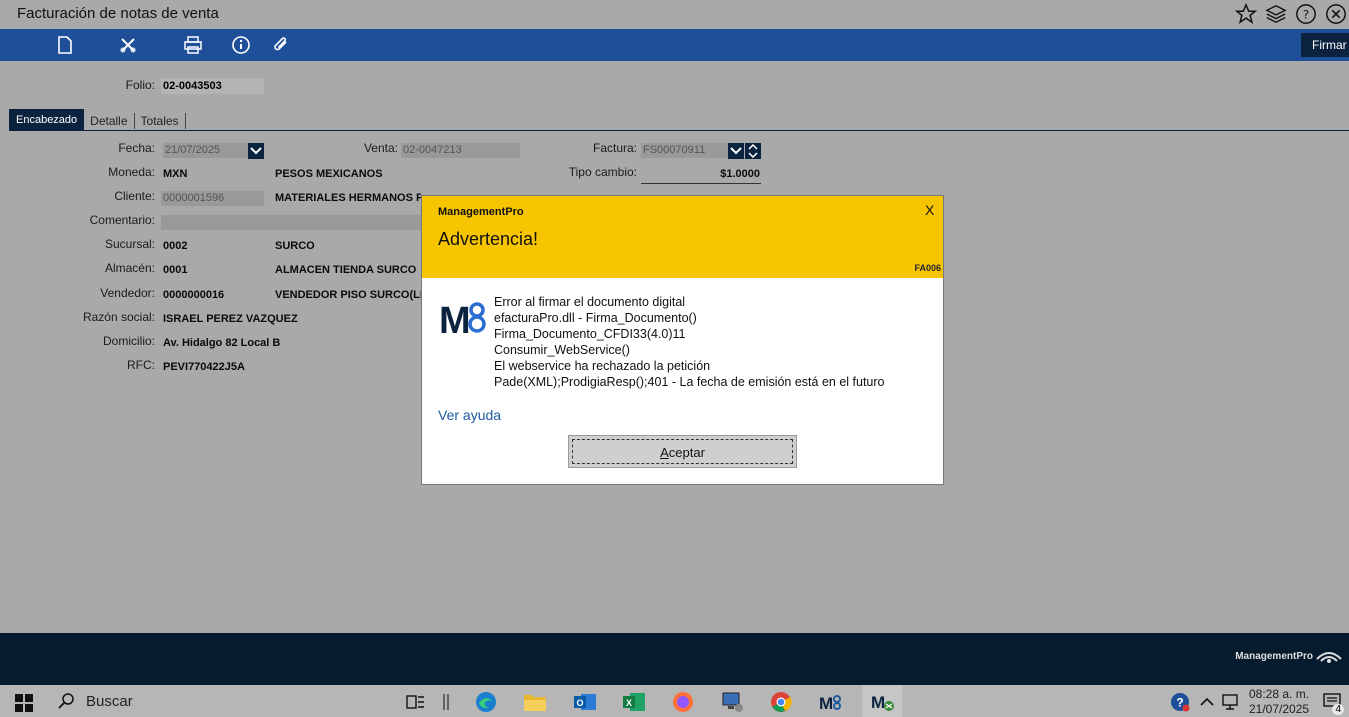  What do you see at coordinates (129, 244) in the screenshot?
I see `sucursal-label: Sucursal:` at bounding box center [129, 244].